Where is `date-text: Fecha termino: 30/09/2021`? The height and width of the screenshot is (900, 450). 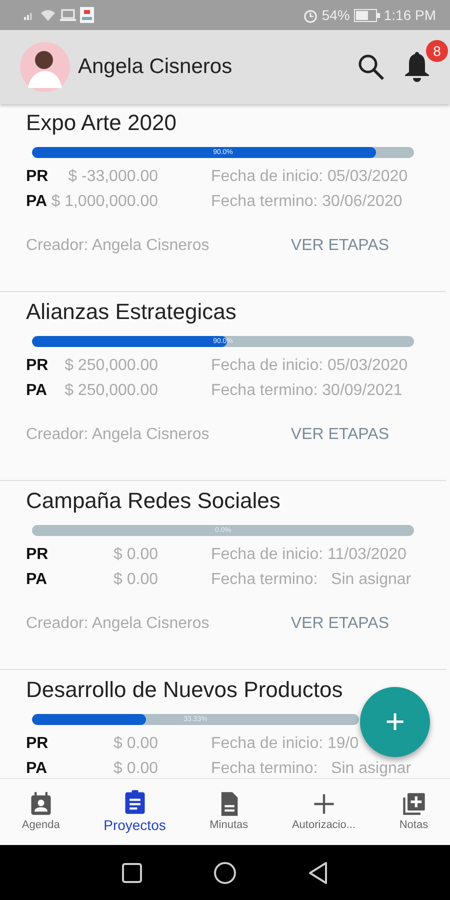
date-text: Fecha termino: 30/09/2021 is located at coordinates (307, 391).